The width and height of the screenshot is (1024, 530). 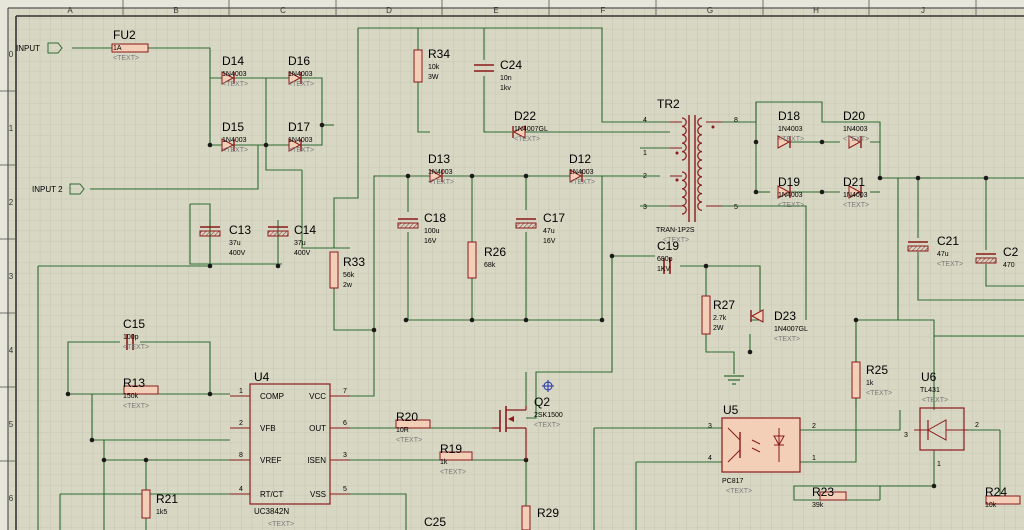 I want to click on c17-ref: C17, so click(x=554, y=218).